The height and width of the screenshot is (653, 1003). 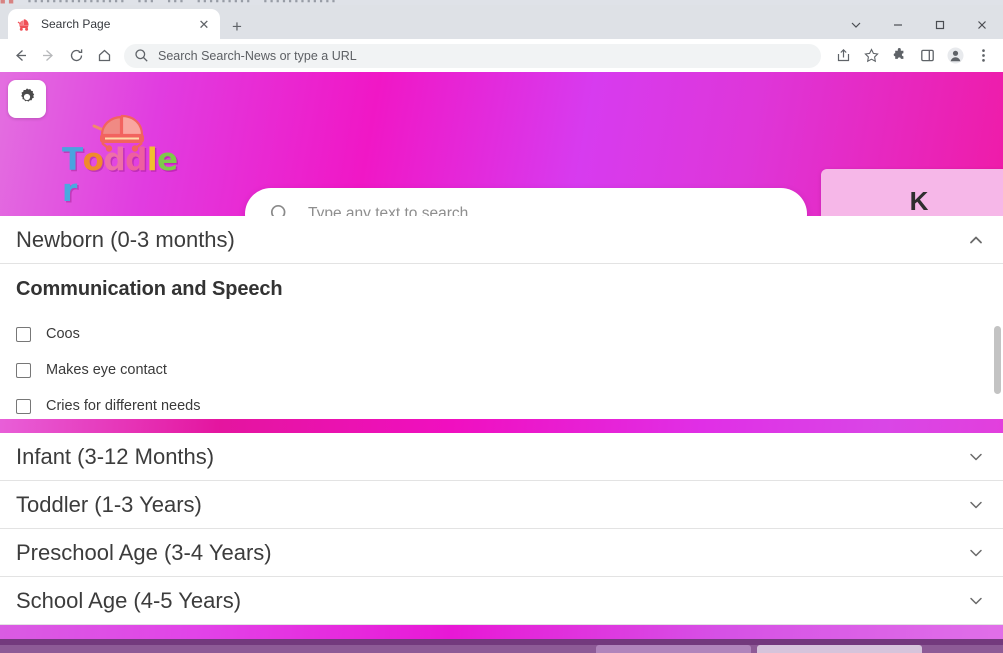 What do you see at coordinates (899, 56) in the screenshot?
I see `puzzle-icon` at bounding box center [899, 56].